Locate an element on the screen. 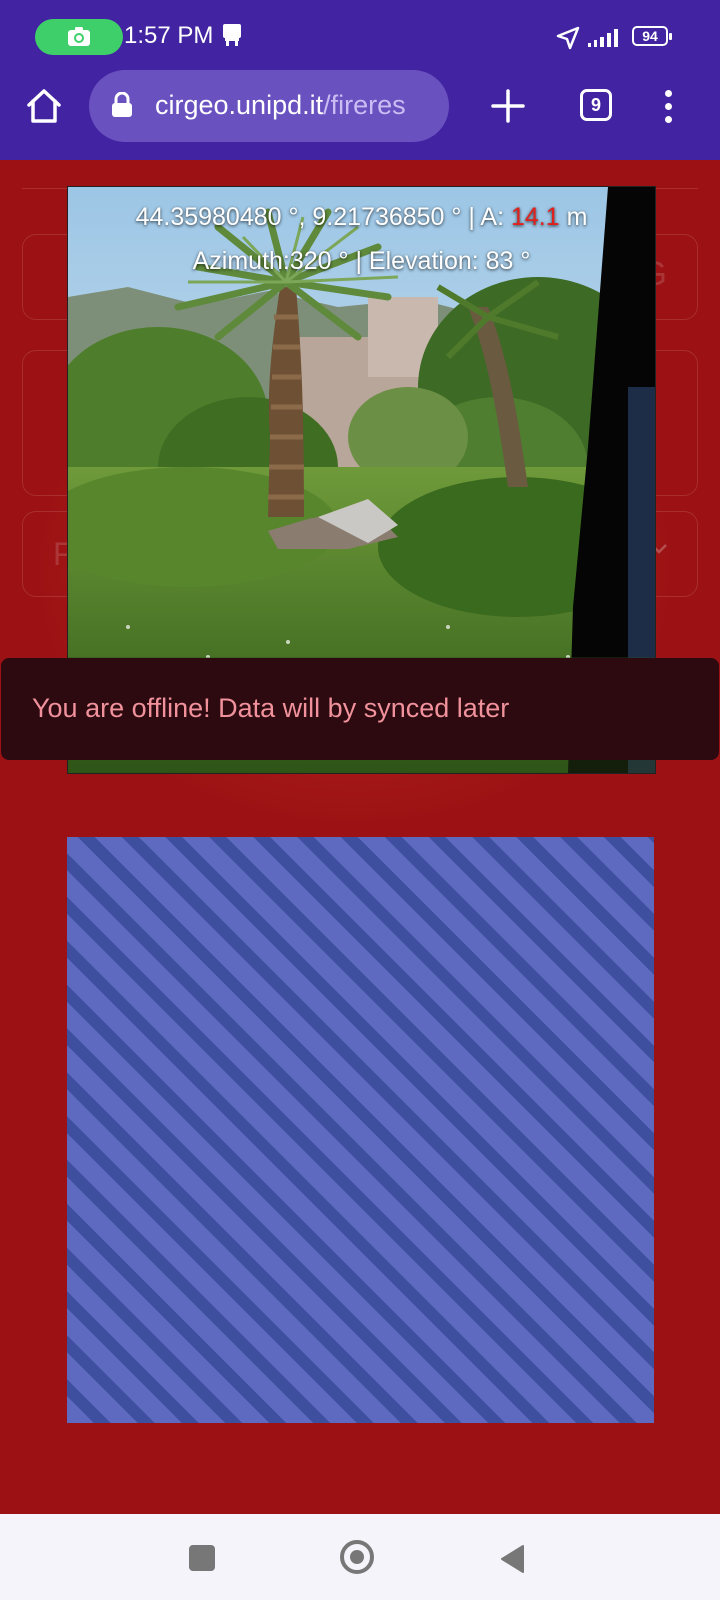  home-circle-icon is located at coordinates (357, 1557).